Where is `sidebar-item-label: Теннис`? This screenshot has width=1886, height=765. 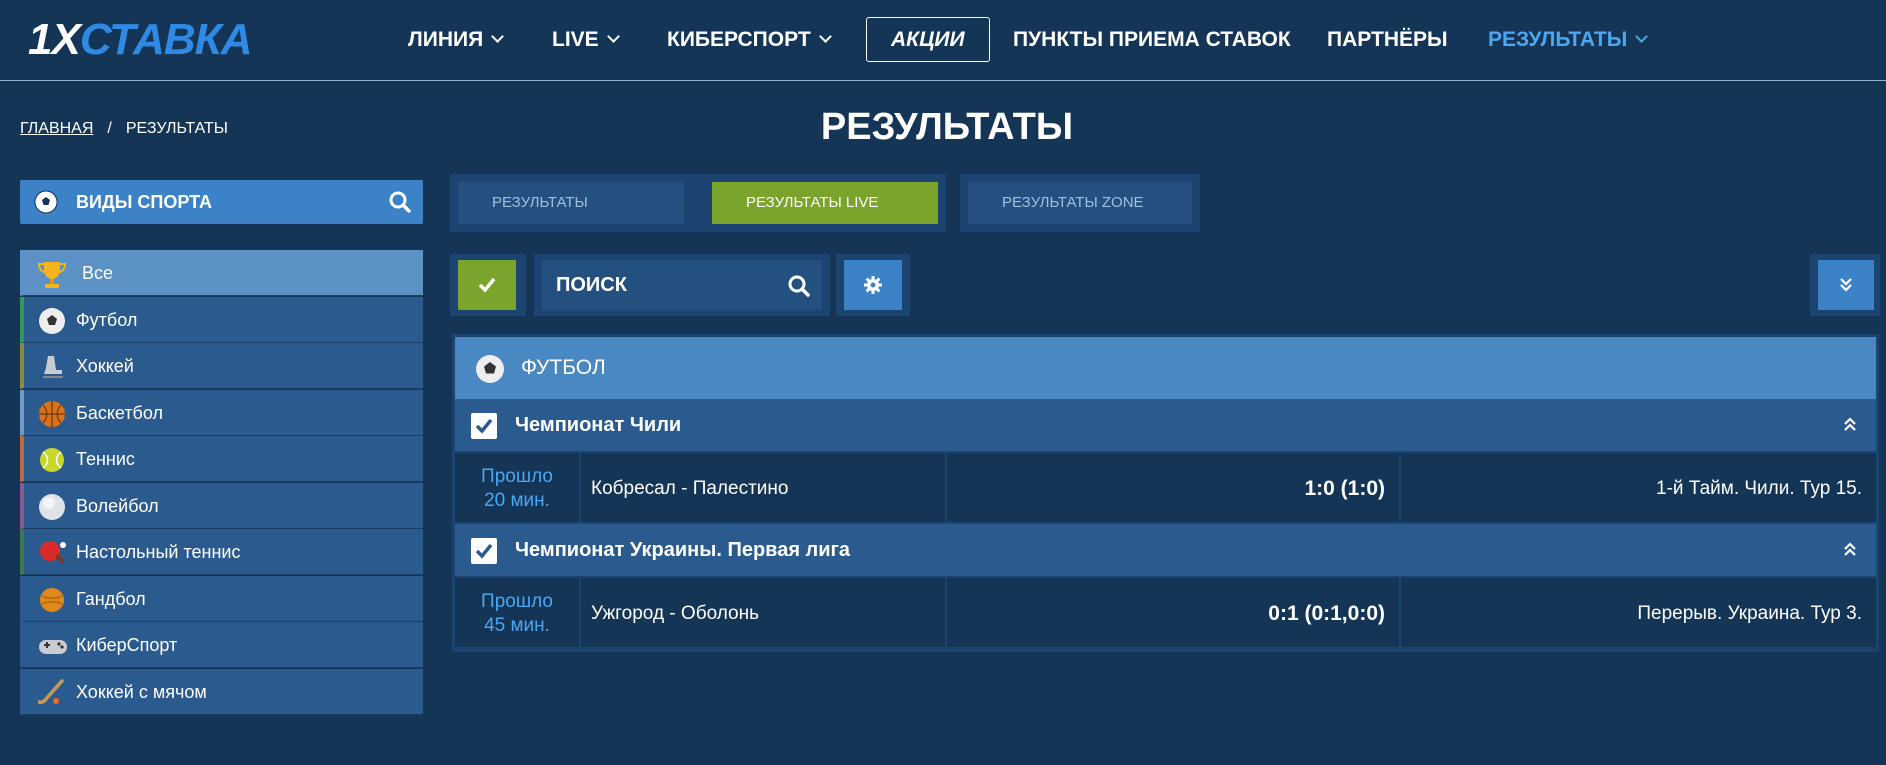
sidebar-item-label: Теннис is located at coordinates (105, 459).